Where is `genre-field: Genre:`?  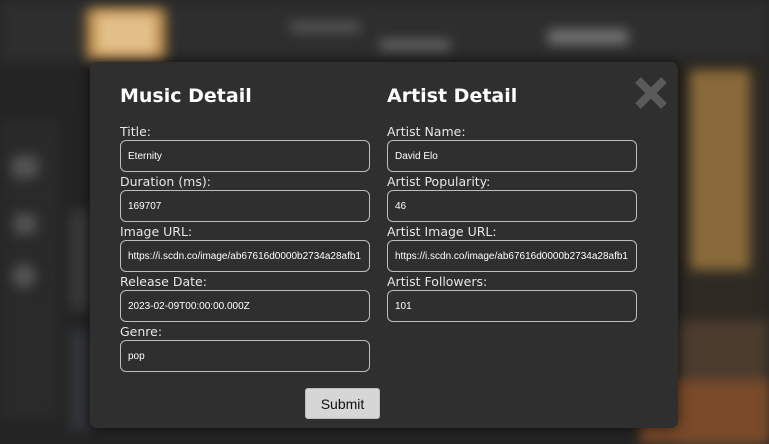 genre-field: Genre: is located at coordinates (245, 348).